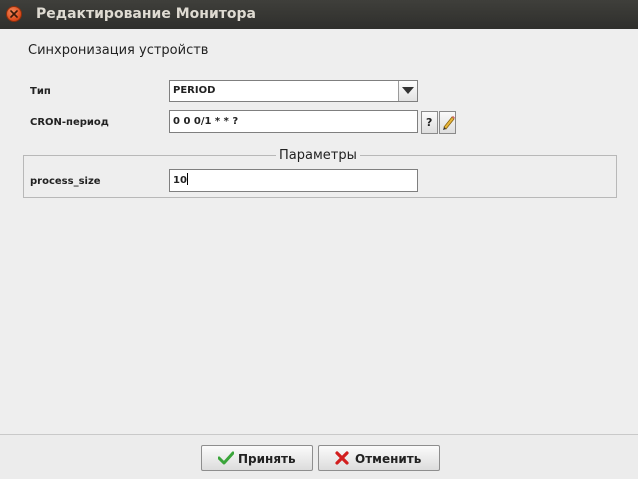 The height and width of the screenshot is (479, 638). Describe the element at coordinates (293, 180) in the screenshot. I see `process-size-field: 10` at that location.